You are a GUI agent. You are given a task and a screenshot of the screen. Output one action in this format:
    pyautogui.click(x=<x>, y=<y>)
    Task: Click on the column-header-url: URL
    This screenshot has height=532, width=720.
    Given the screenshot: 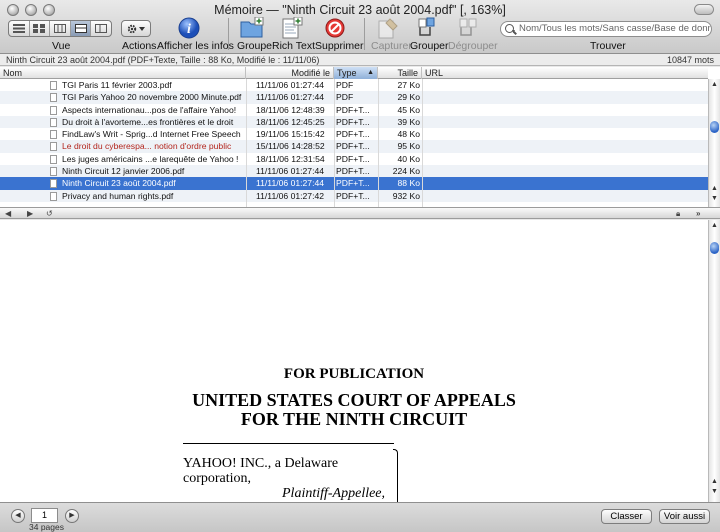 What is the action you would take?
    pyautogui.click(x=565, y=73)
    